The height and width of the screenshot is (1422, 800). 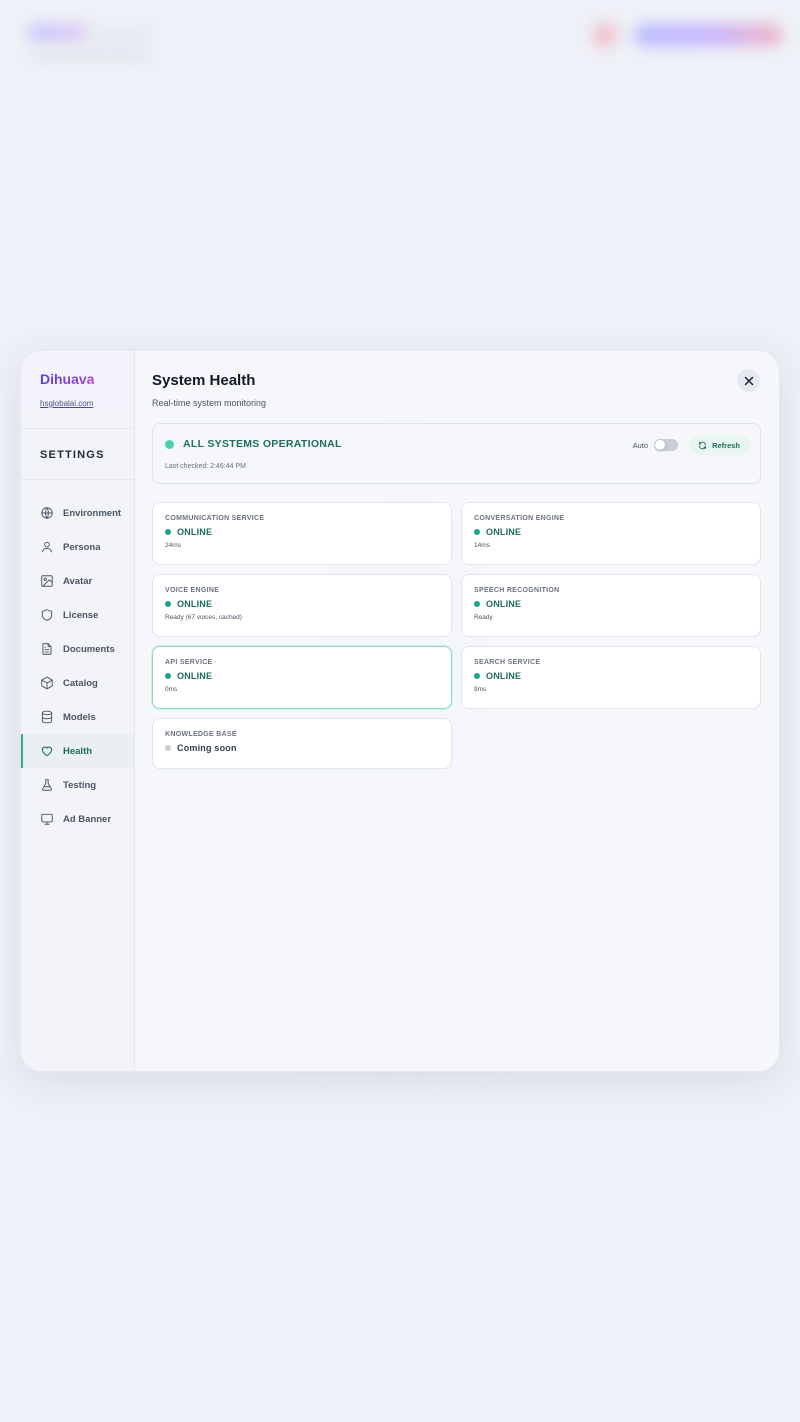 I want to click on status-indicator, so click(x=169, y=444).